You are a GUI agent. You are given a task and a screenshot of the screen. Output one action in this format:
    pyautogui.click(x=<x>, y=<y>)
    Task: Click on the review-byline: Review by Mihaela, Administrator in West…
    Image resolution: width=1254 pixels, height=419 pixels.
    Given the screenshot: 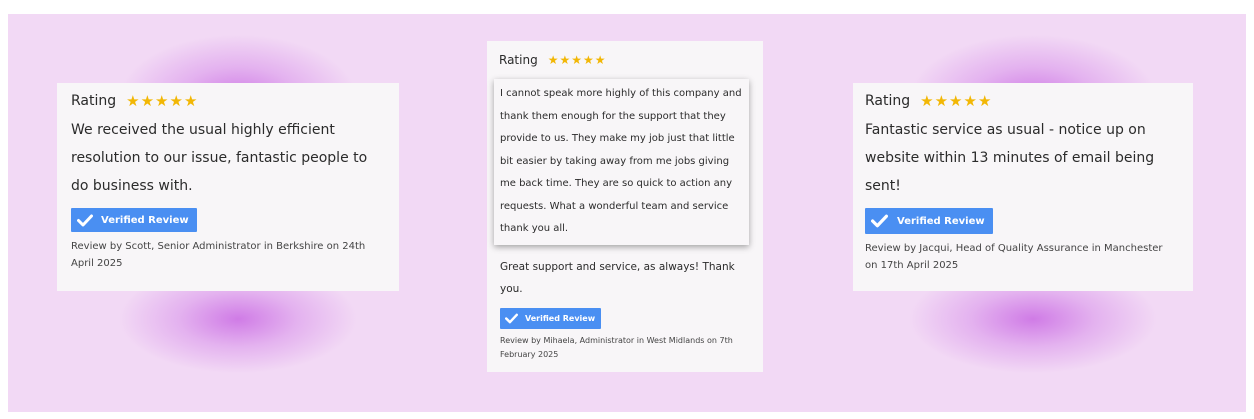 What is the action you would take?
    pyautogui.click(x=616, y=347)
    